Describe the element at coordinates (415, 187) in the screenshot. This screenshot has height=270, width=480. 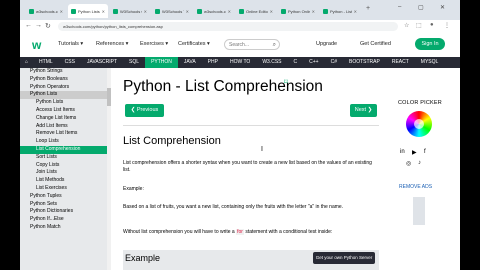
I see `remove-ads-link: REMOVE ADS` at that location.